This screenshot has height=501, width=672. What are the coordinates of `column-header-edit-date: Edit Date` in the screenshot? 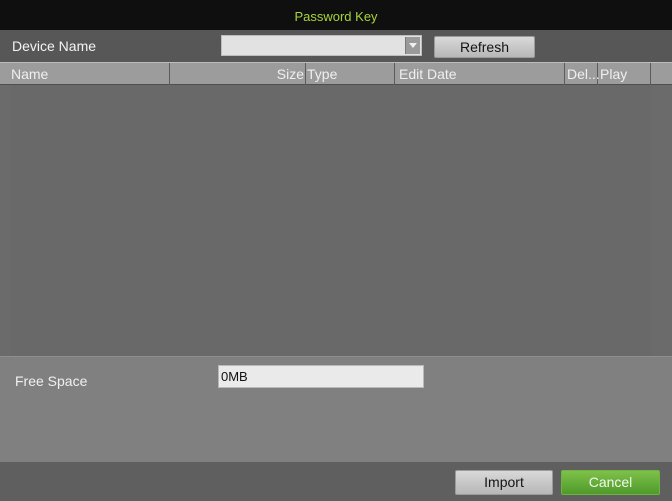 It's located at (480, 74).